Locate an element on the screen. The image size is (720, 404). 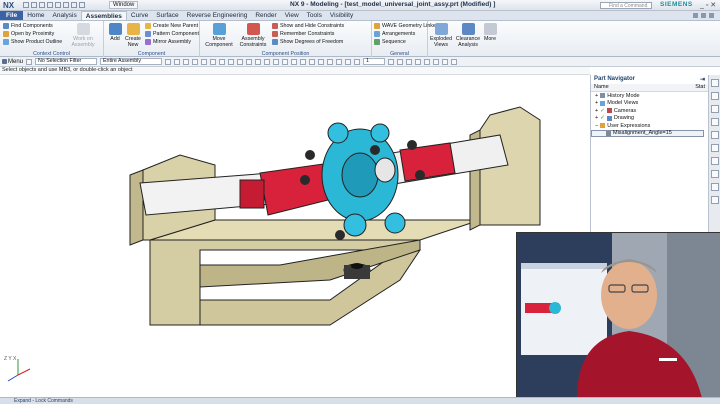
move-component-button: Move Component is located at coordinates (219, 35).